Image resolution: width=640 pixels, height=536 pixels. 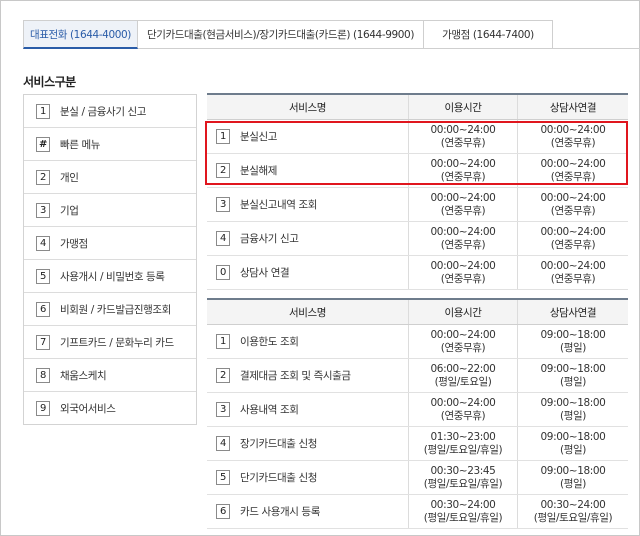 I want to click on menu-item-giftcard: 7 기프트카드 / 문화누리 카드, so click(x=110, y=342).